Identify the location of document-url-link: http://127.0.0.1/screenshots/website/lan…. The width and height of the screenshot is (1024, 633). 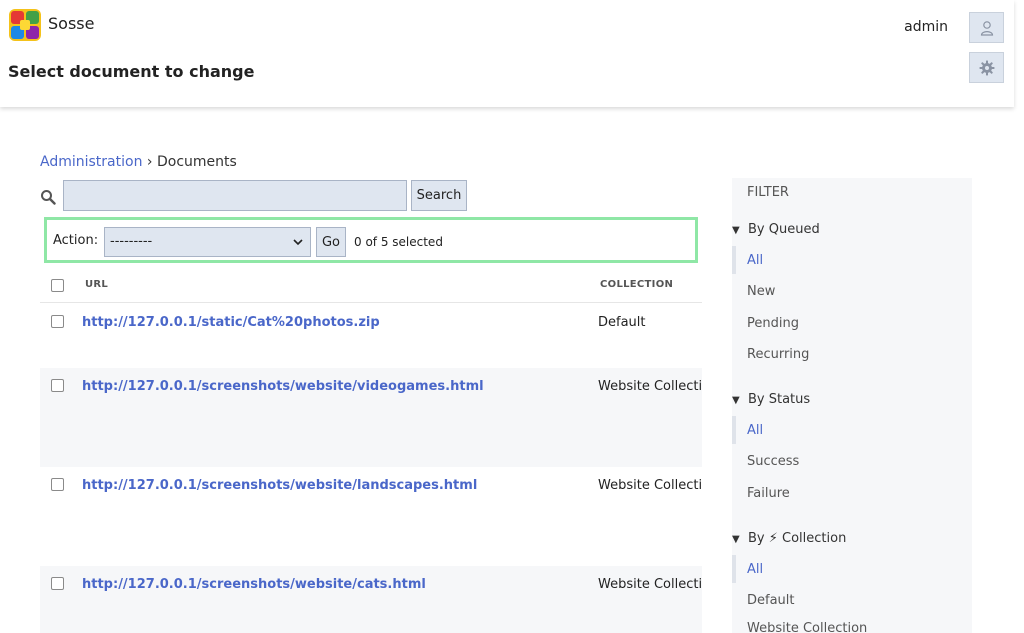
(279, 485).